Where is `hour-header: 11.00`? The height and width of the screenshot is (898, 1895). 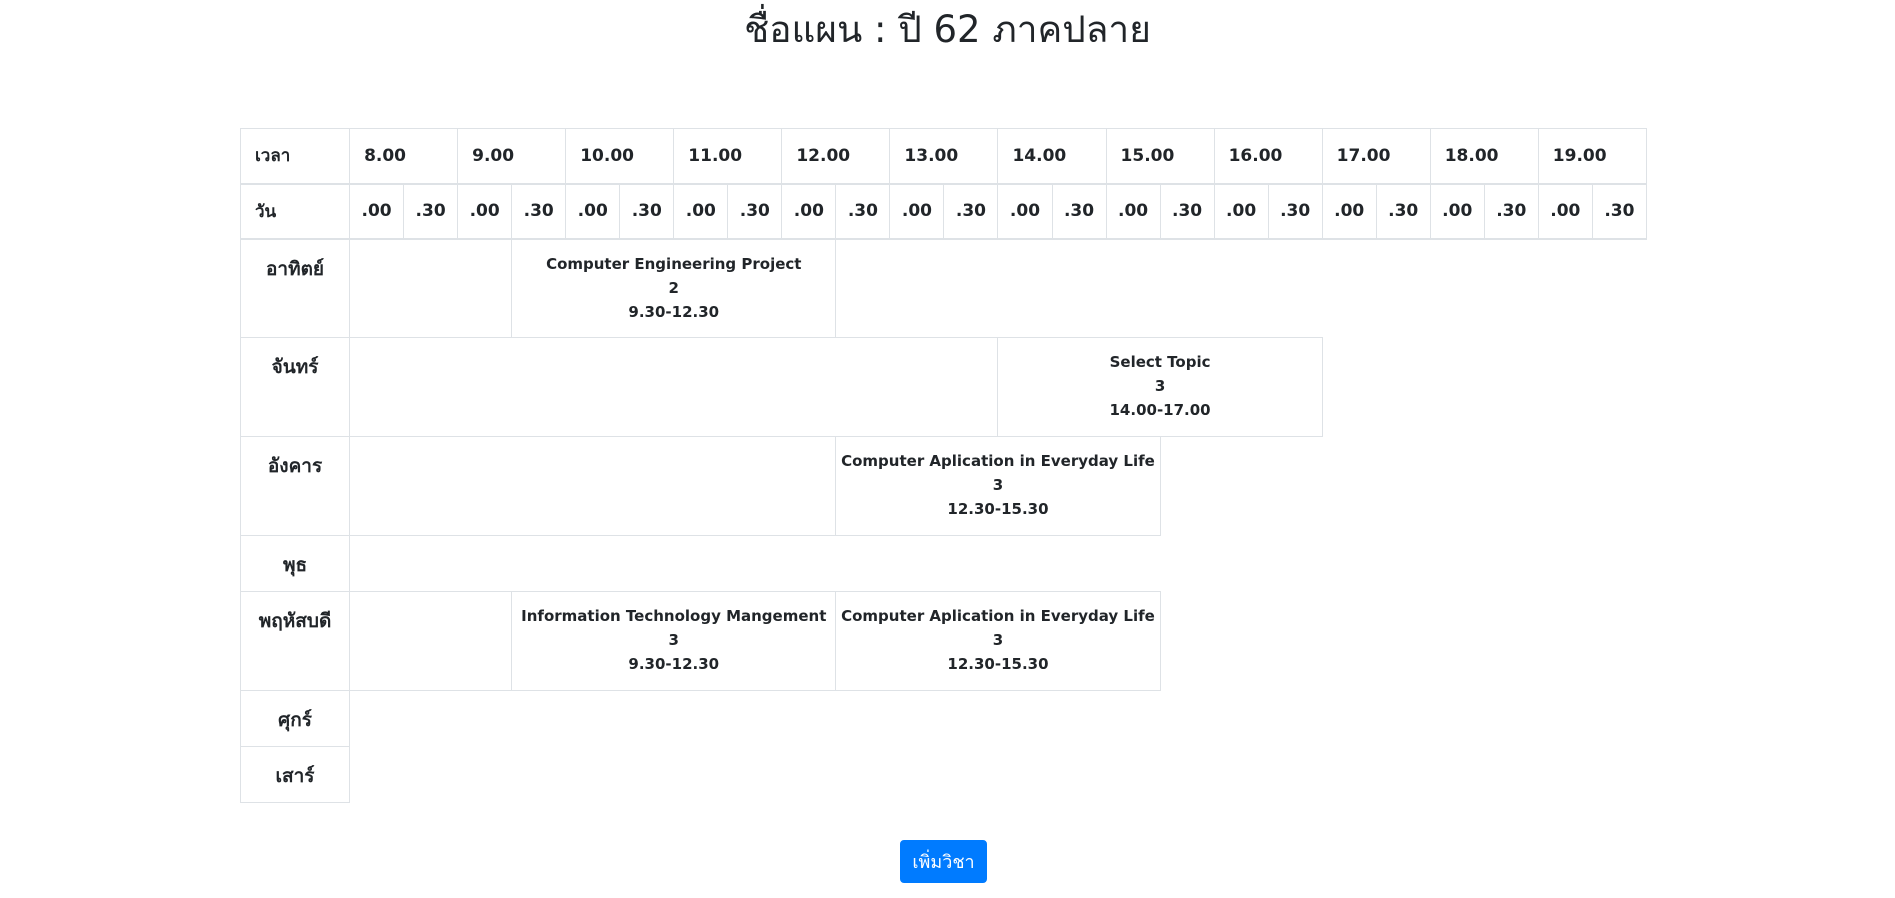
hour-header: 11.00 is located at coordinates (728, 156).